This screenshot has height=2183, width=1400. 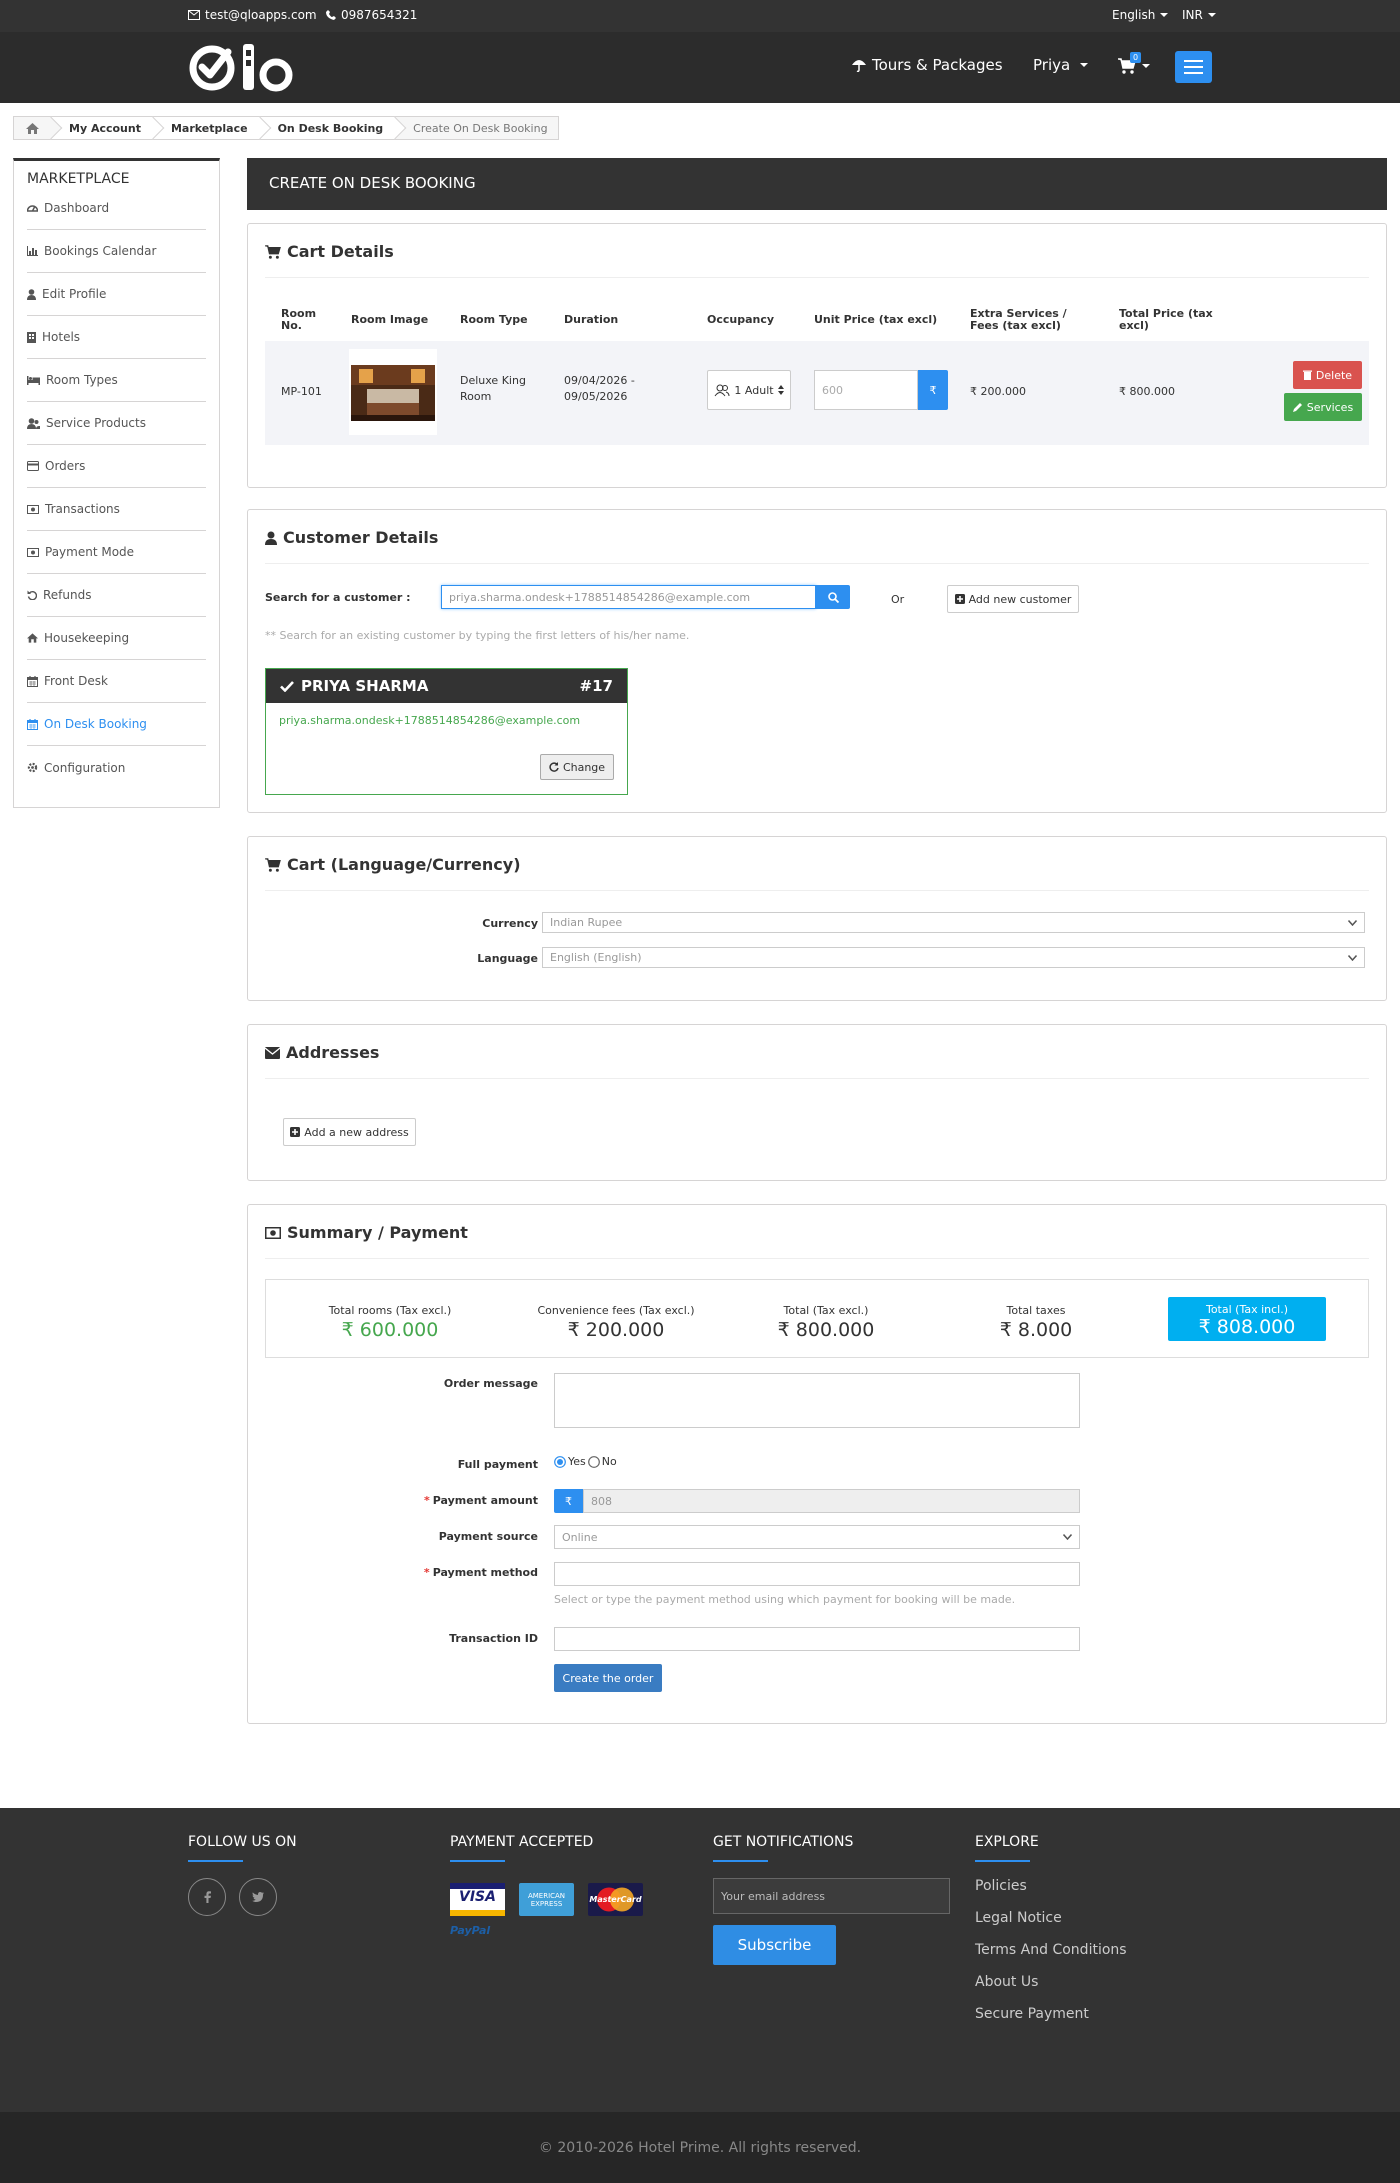 I want to click on sidebar-item-front-desk: Front Desk, so click(x=116, y=681).